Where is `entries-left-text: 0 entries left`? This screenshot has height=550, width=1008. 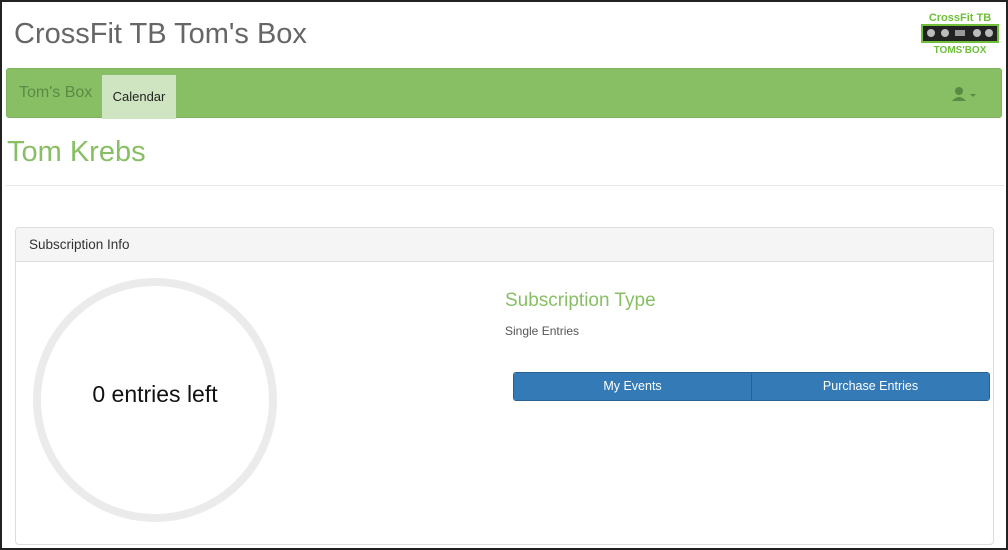 entries-left-text: 0 entries left is located at coordinates (155, 394).